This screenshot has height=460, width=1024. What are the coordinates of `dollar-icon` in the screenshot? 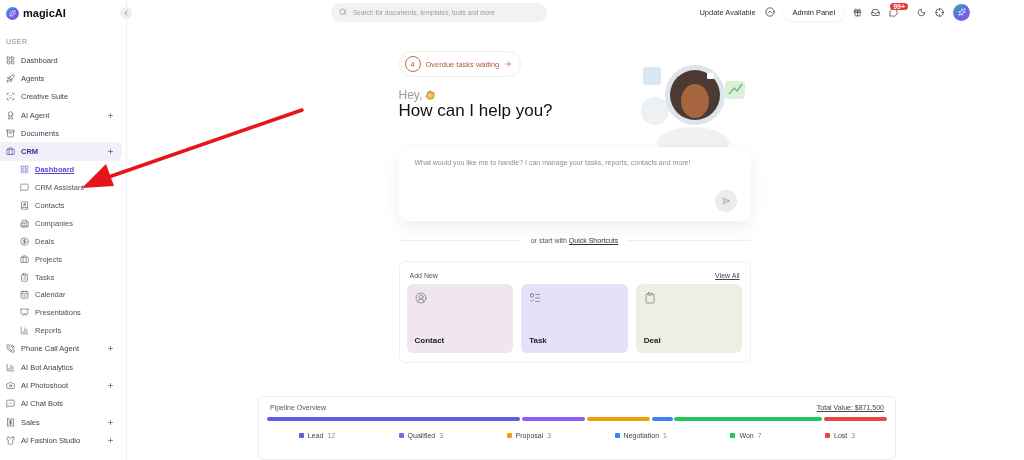 It's located at (24, 241).